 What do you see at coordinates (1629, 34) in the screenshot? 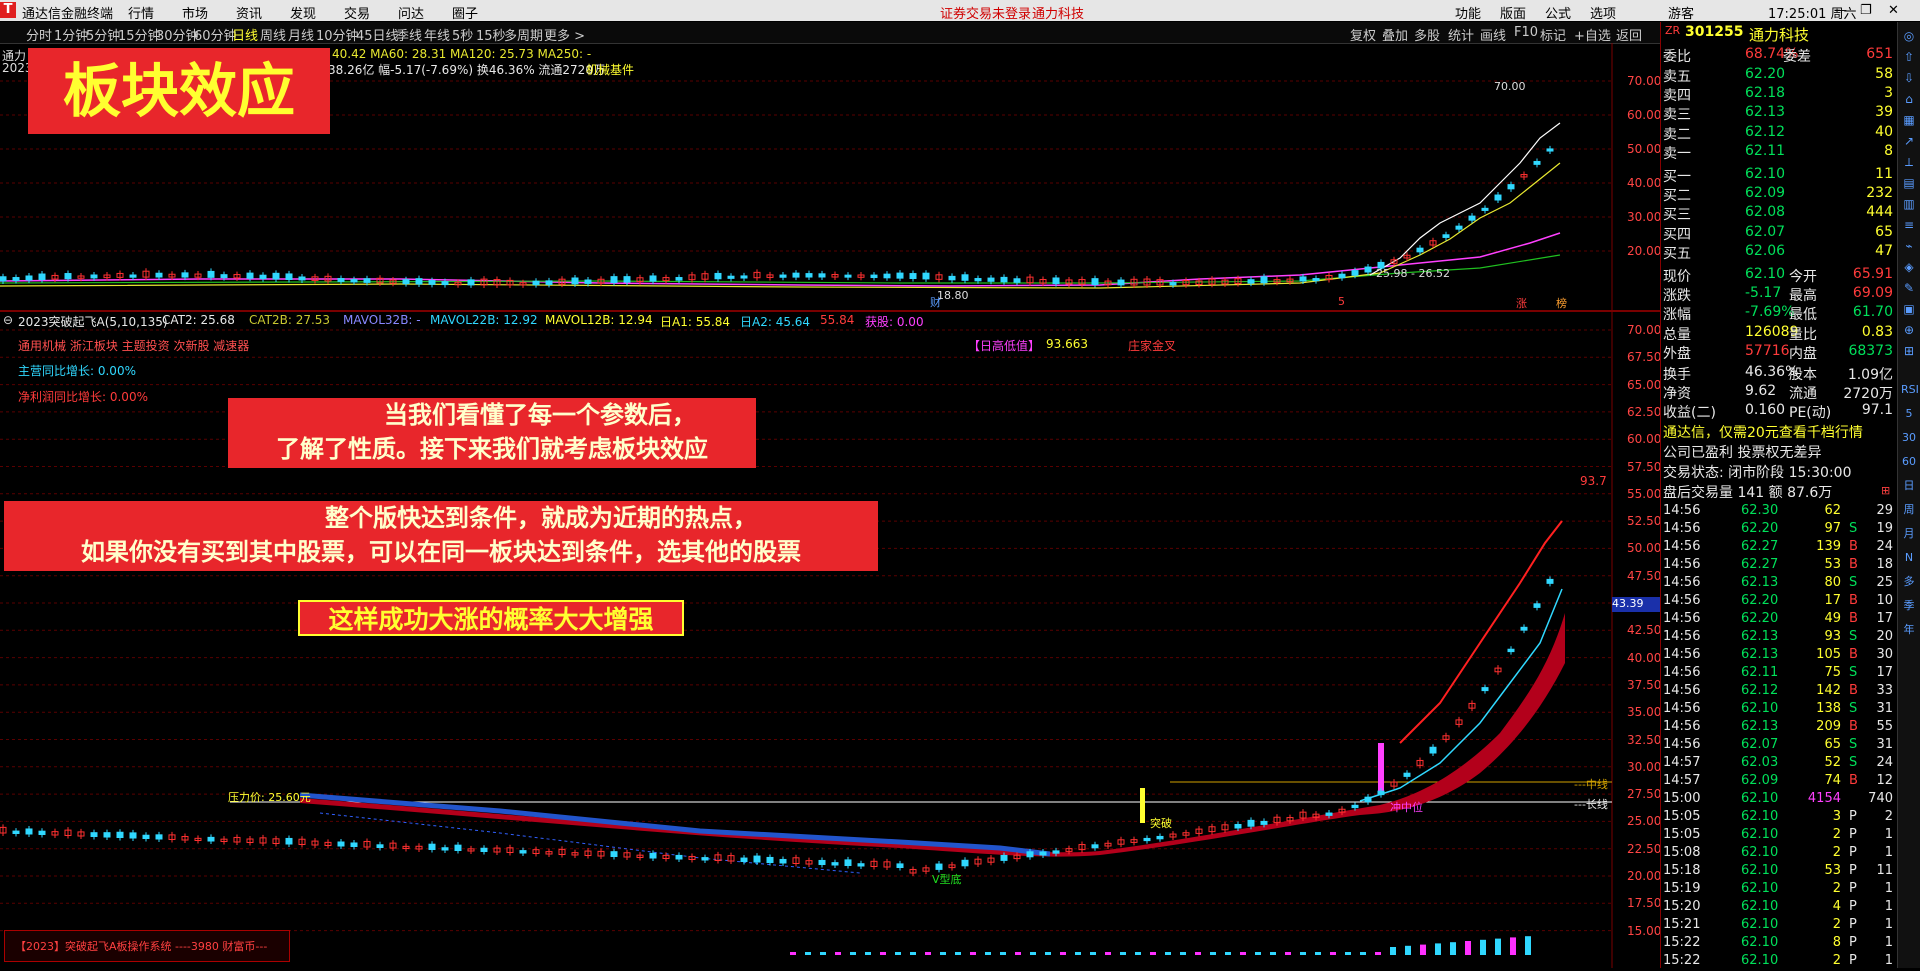
I see `toolbar-8: 返回` at bounding box center [1629, 34].